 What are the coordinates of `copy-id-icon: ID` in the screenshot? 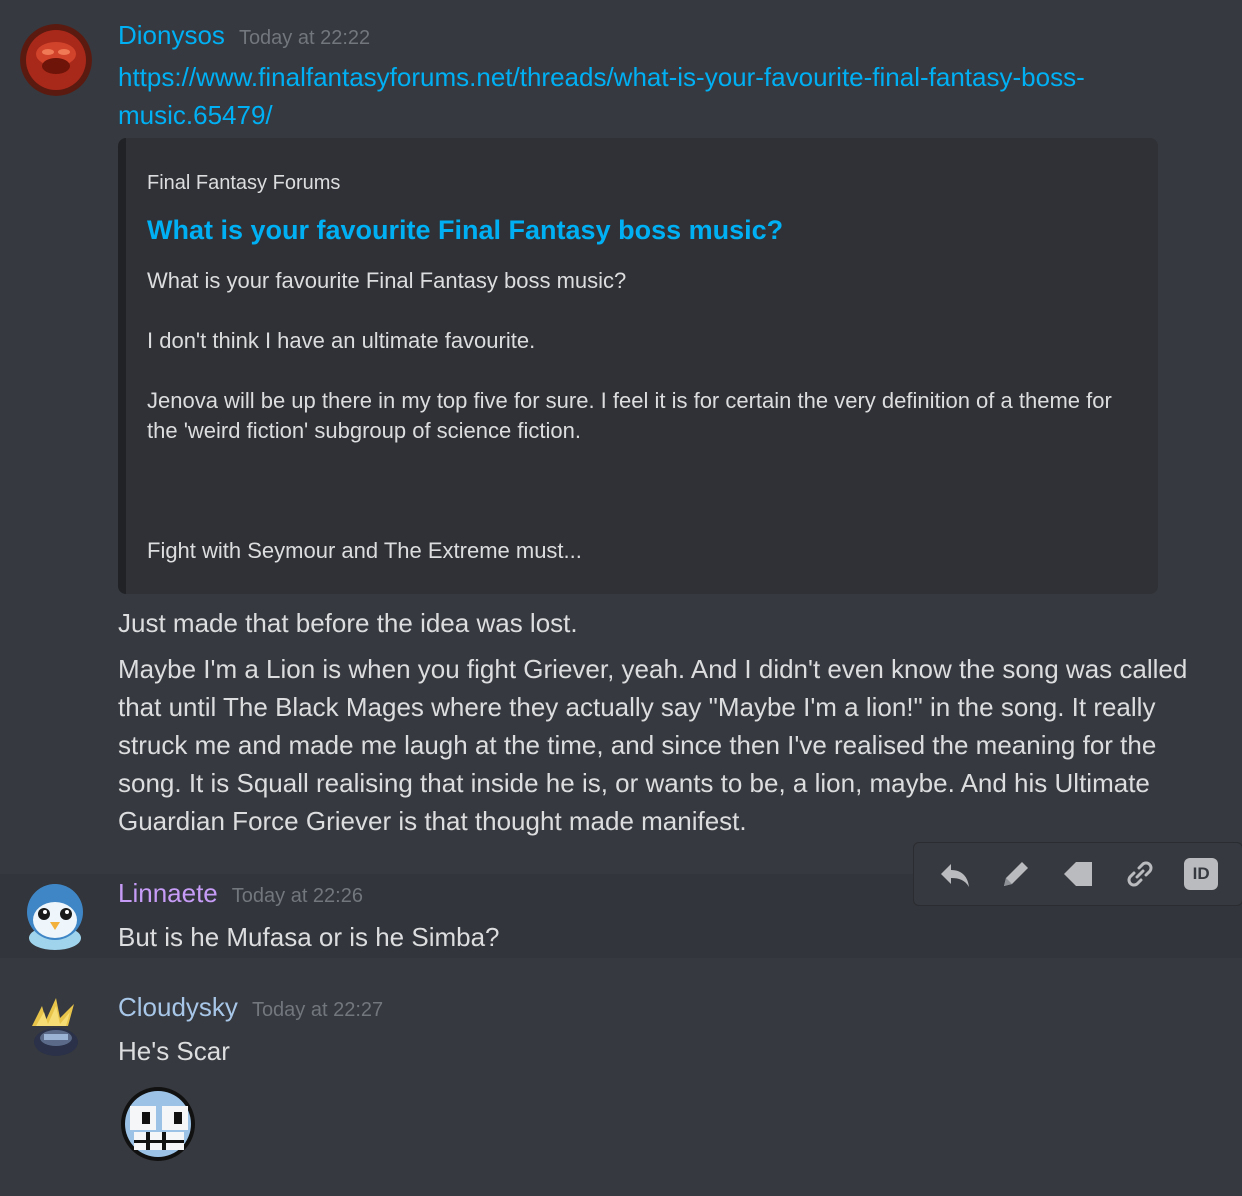 It's located at (1201, 874).